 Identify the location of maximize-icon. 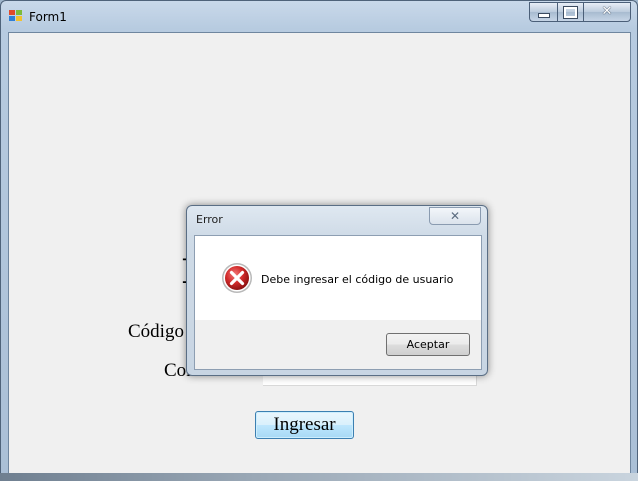
(570, 12).